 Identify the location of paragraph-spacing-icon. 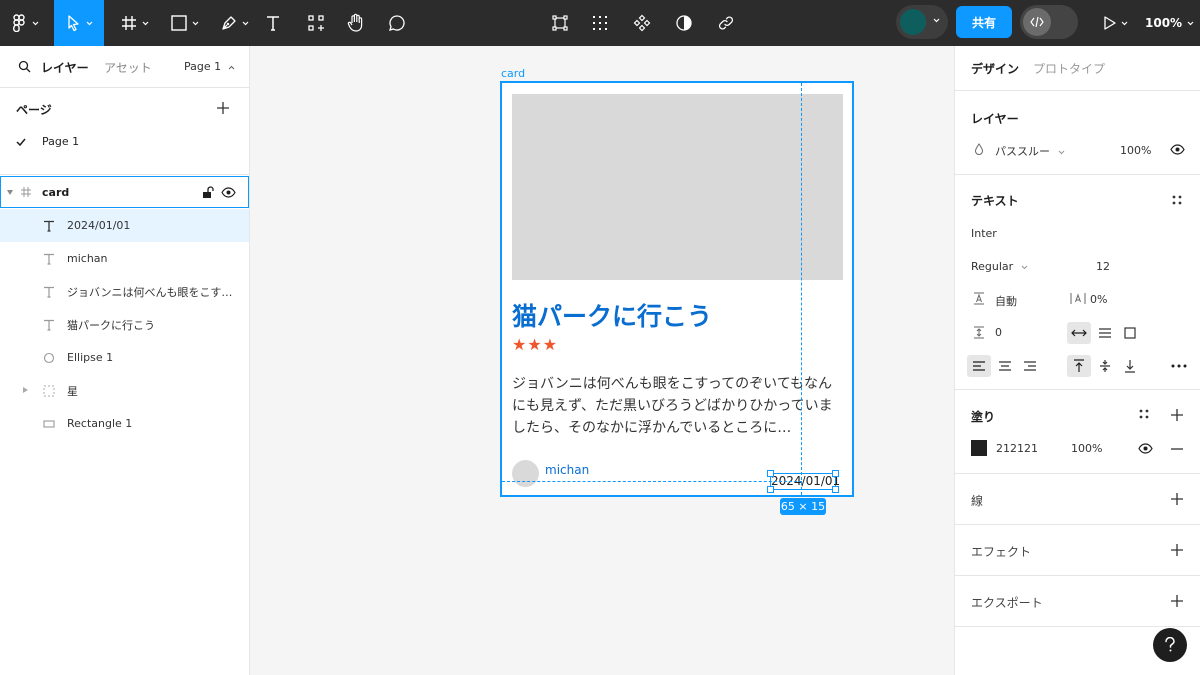
(979, 332).